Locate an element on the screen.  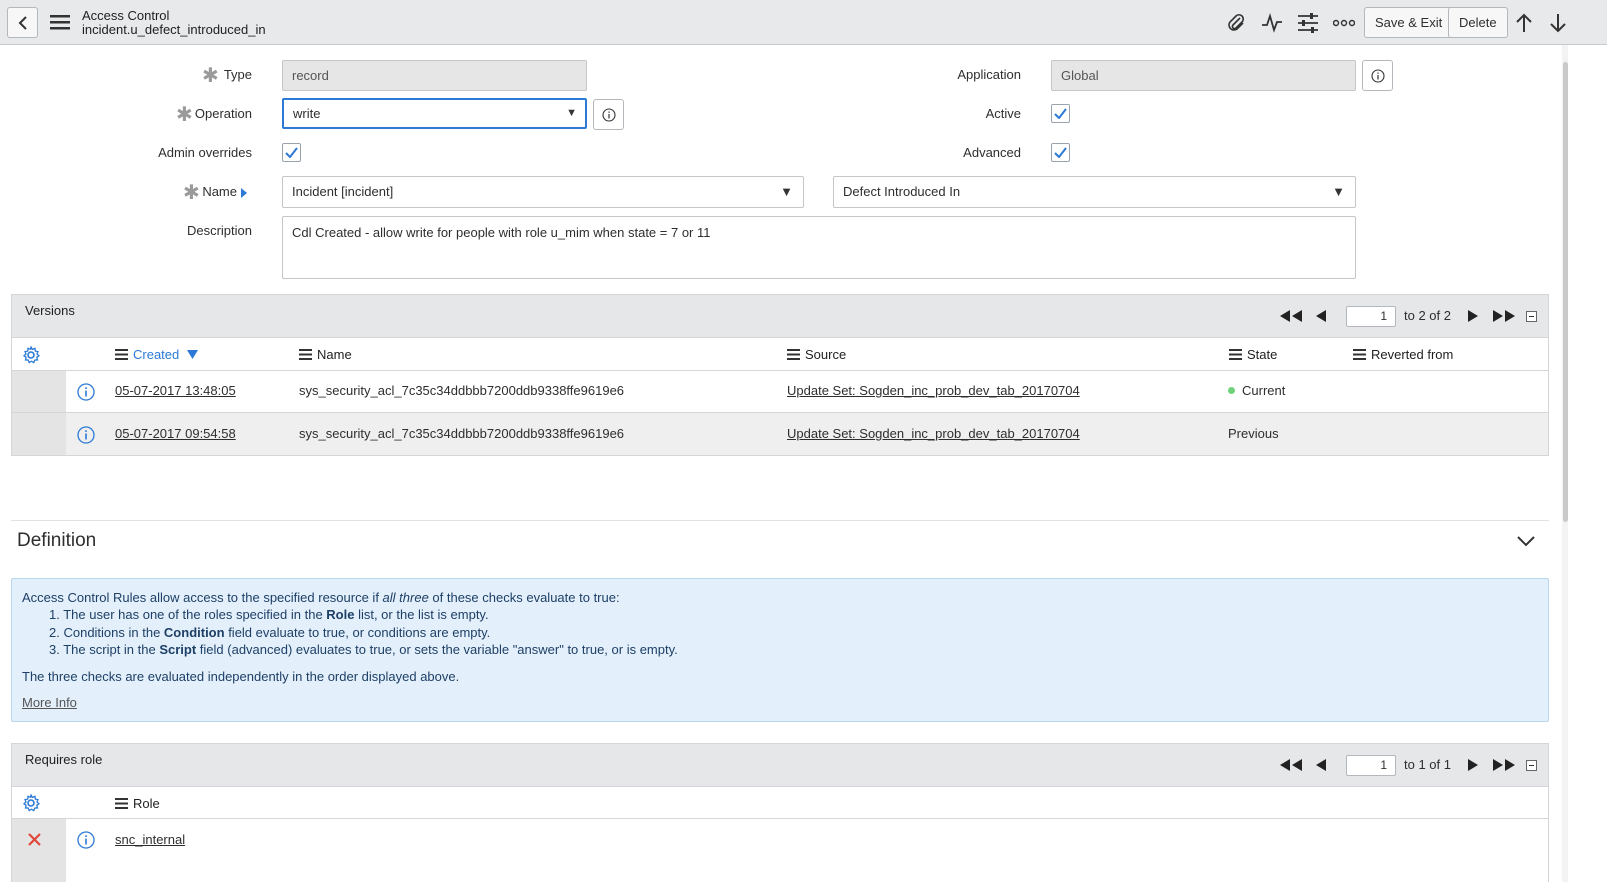
operation-info-button is located at coordinates (608, 114).